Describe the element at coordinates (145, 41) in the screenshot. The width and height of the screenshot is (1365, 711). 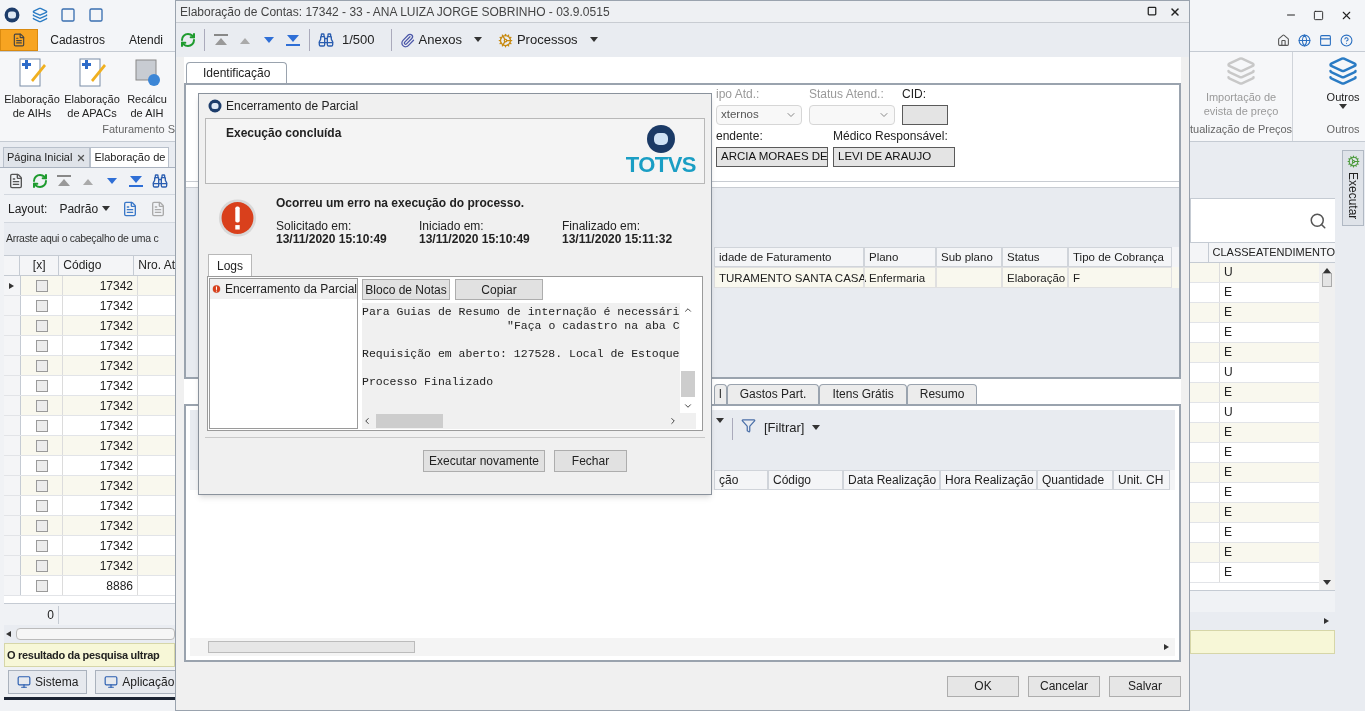
I see `ribbon-tab: Atendi` at that location.